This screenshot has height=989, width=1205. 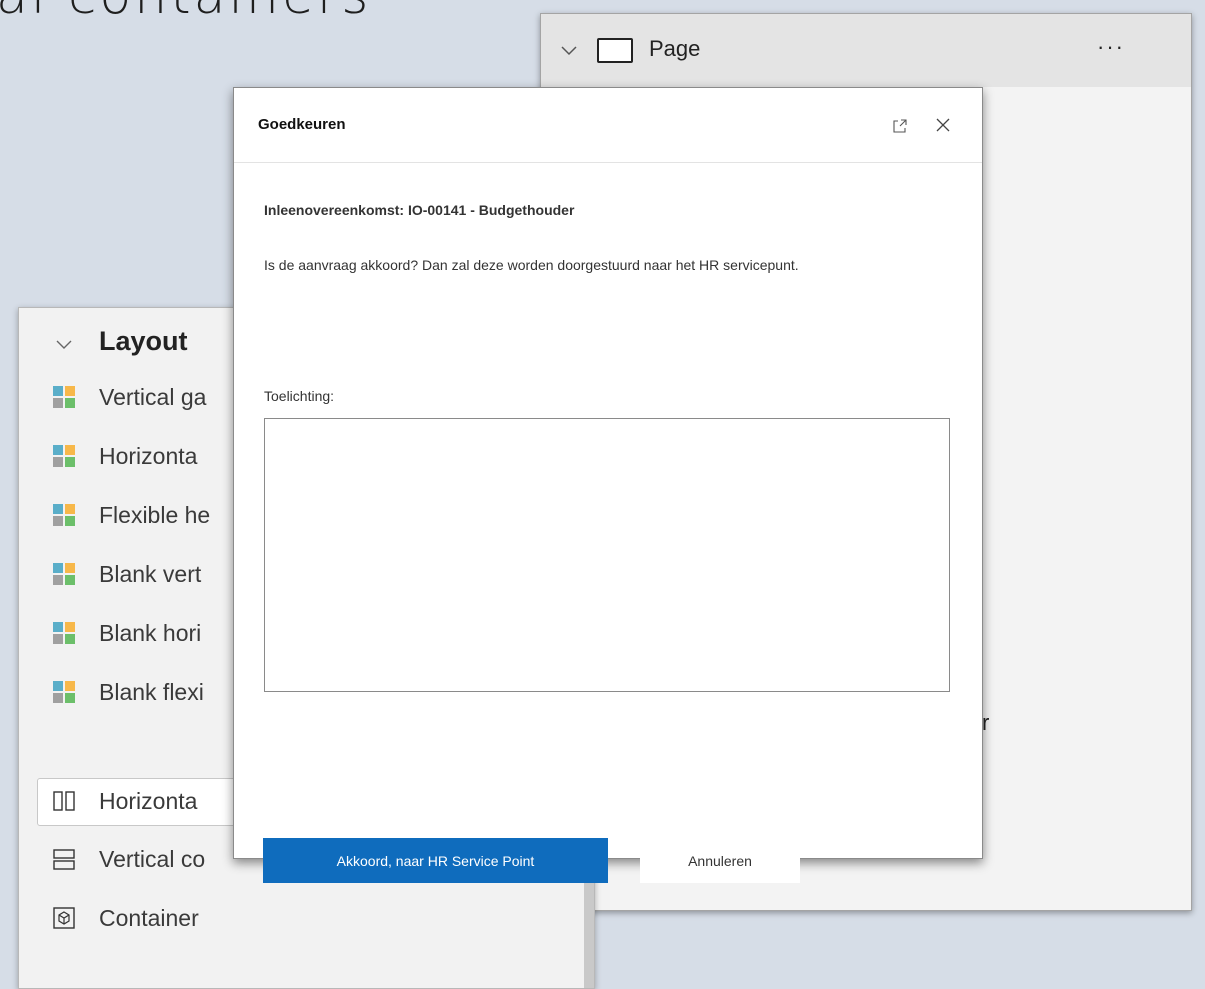 What do you see at coordinates (150, 574) in the screenshot?
I see `layout-item-label: Blank vert` at bounding box center [150, 574].